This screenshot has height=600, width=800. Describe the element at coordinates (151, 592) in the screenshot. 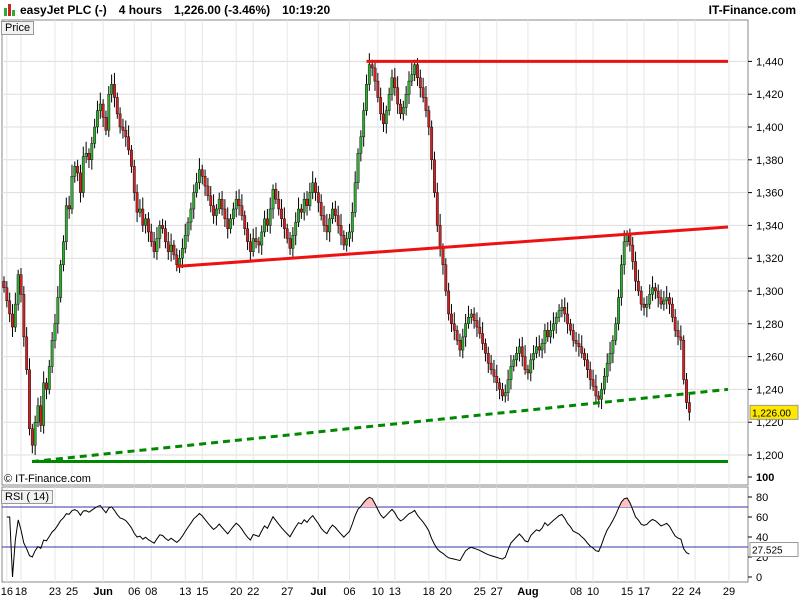

I see `time-axis-label: 08` at that location.